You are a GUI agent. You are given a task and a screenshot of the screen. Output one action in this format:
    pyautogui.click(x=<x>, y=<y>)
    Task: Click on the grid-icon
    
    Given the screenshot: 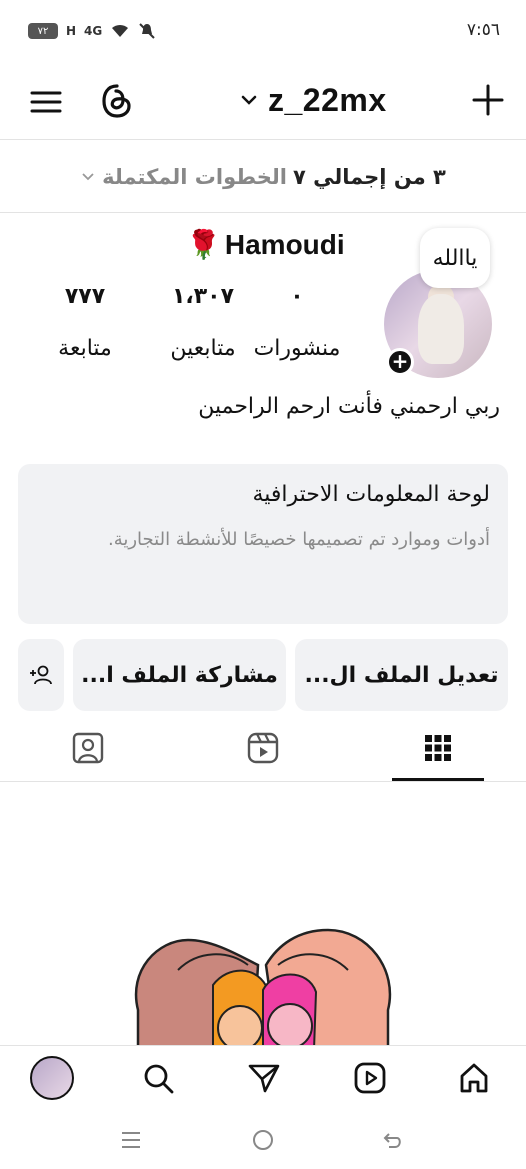 What is the action you would take?
    pyautogui.click(x=438, y=748)
    